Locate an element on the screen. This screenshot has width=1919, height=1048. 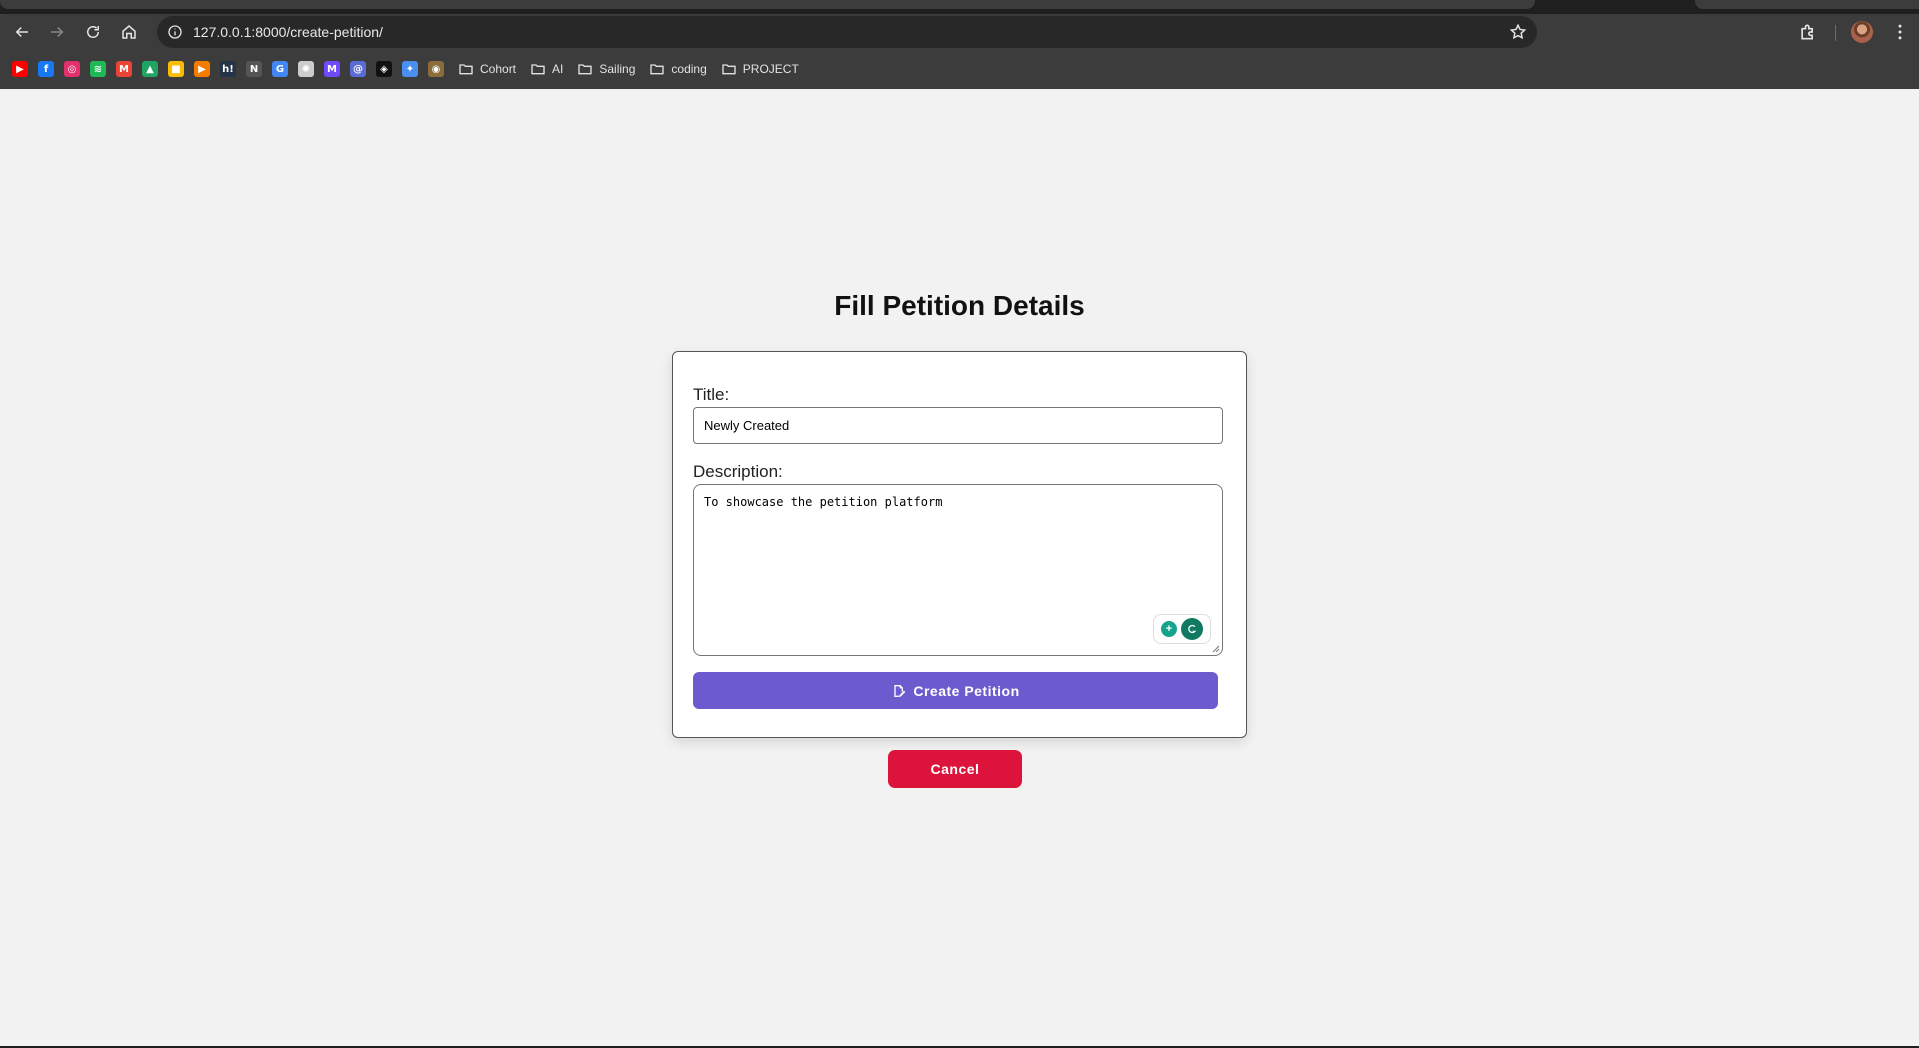
tab-active is located at coordinates (767, 4).